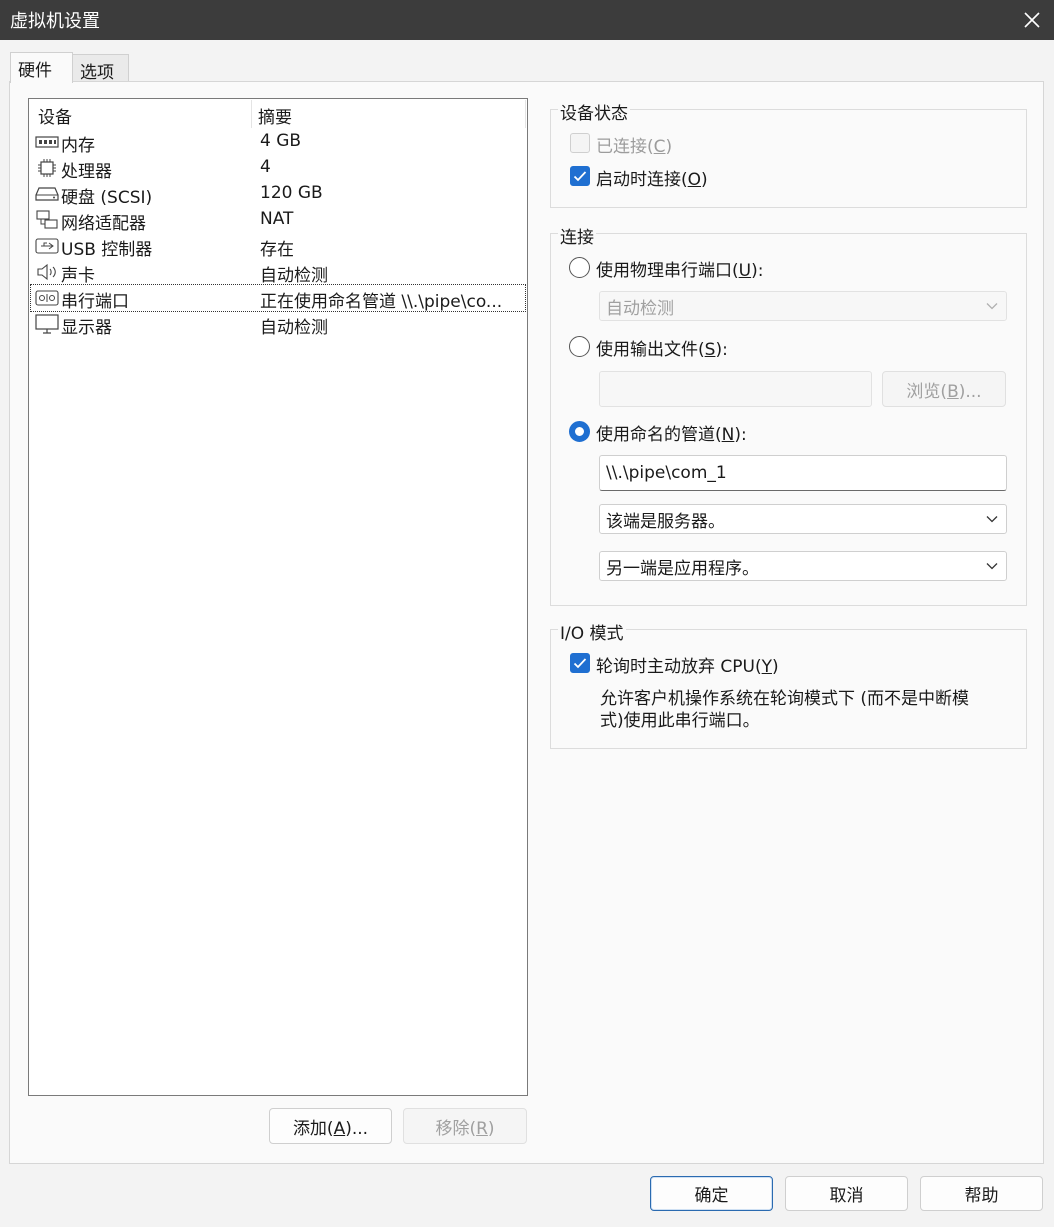 The height and width of the screenshot is (1227, 1054). Describe the element at coordinates (666, 473) in the screenshot. I see `named-pipe-input-value: \\.\pipe\com_1` at that location.